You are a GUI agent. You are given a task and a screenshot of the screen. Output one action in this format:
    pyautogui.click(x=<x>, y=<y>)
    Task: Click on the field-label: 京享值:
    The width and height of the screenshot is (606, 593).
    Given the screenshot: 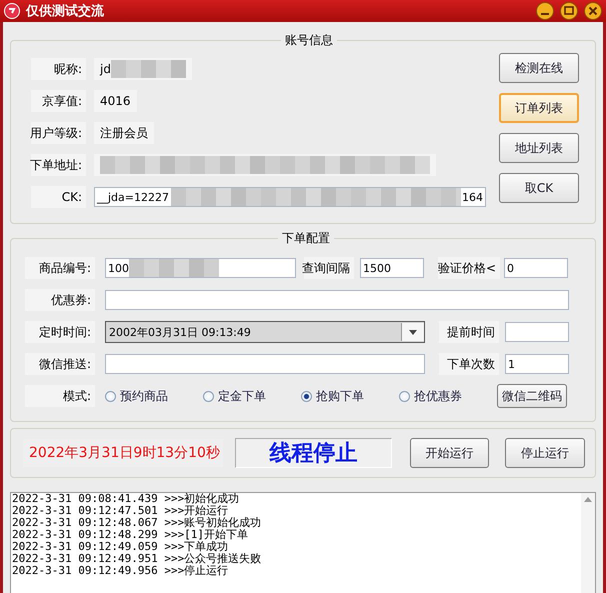 What is the action you would take?
    pyautogui.click(x=58, y=101)
    